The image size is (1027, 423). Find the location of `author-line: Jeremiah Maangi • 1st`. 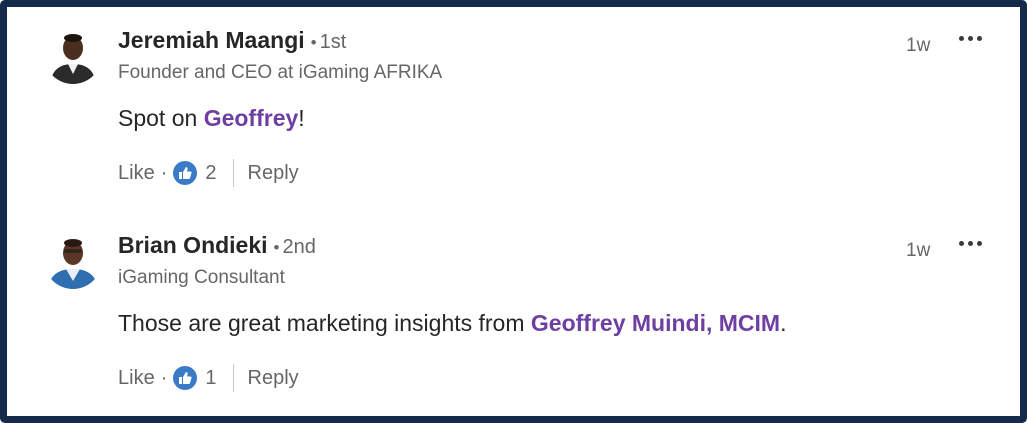

author-line: Jeremiah Maangi • 1st is located at coordinates (232, 40).